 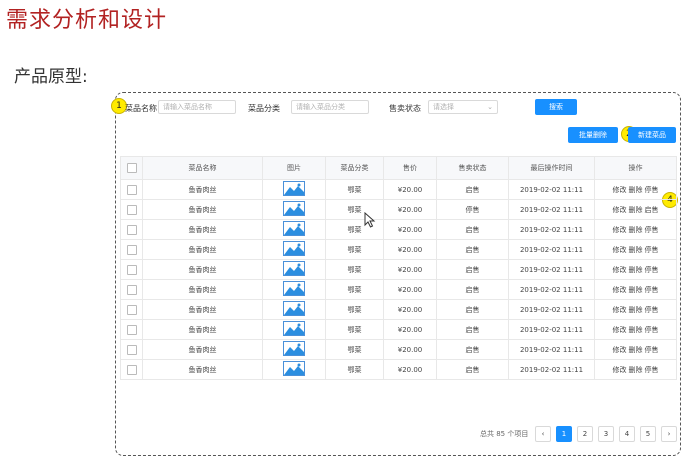 What do you see at coordinates (652, 210) in the screenshot?
I see `toggle-sale-link: 启售` at bounding box center [652, 210].